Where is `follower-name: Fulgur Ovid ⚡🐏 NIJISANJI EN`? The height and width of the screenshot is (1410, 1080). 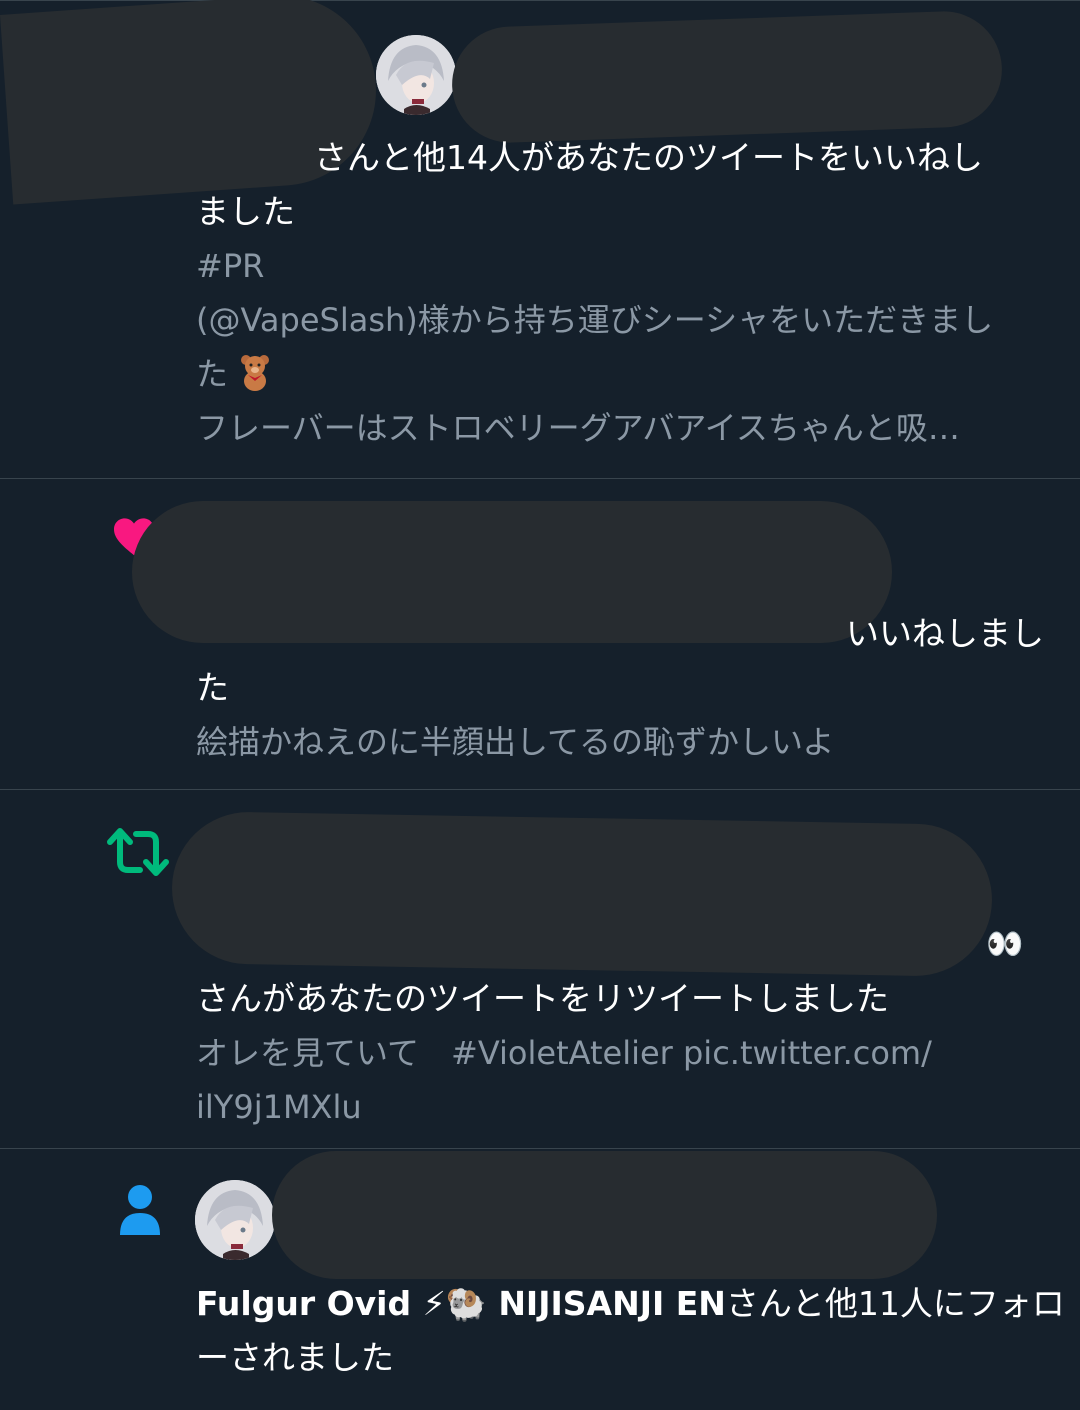 follower-name: Fulgur Ovid ⚡🐏 NIJISANJI EN is located at coordinates (461, 1303).